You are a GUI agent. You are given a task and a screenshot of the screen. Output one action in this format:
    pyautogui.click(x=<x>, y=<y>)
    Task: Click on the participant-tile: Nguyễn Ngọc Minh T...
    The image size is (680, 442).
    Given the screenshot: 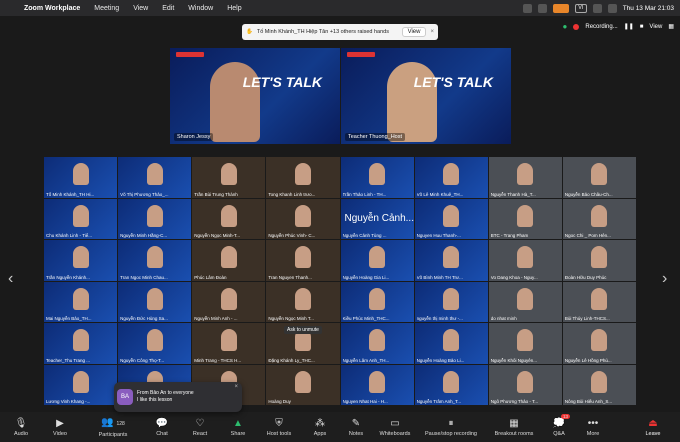 What is the action you would take?
    pyautogui.click(x=303, y=301)
    